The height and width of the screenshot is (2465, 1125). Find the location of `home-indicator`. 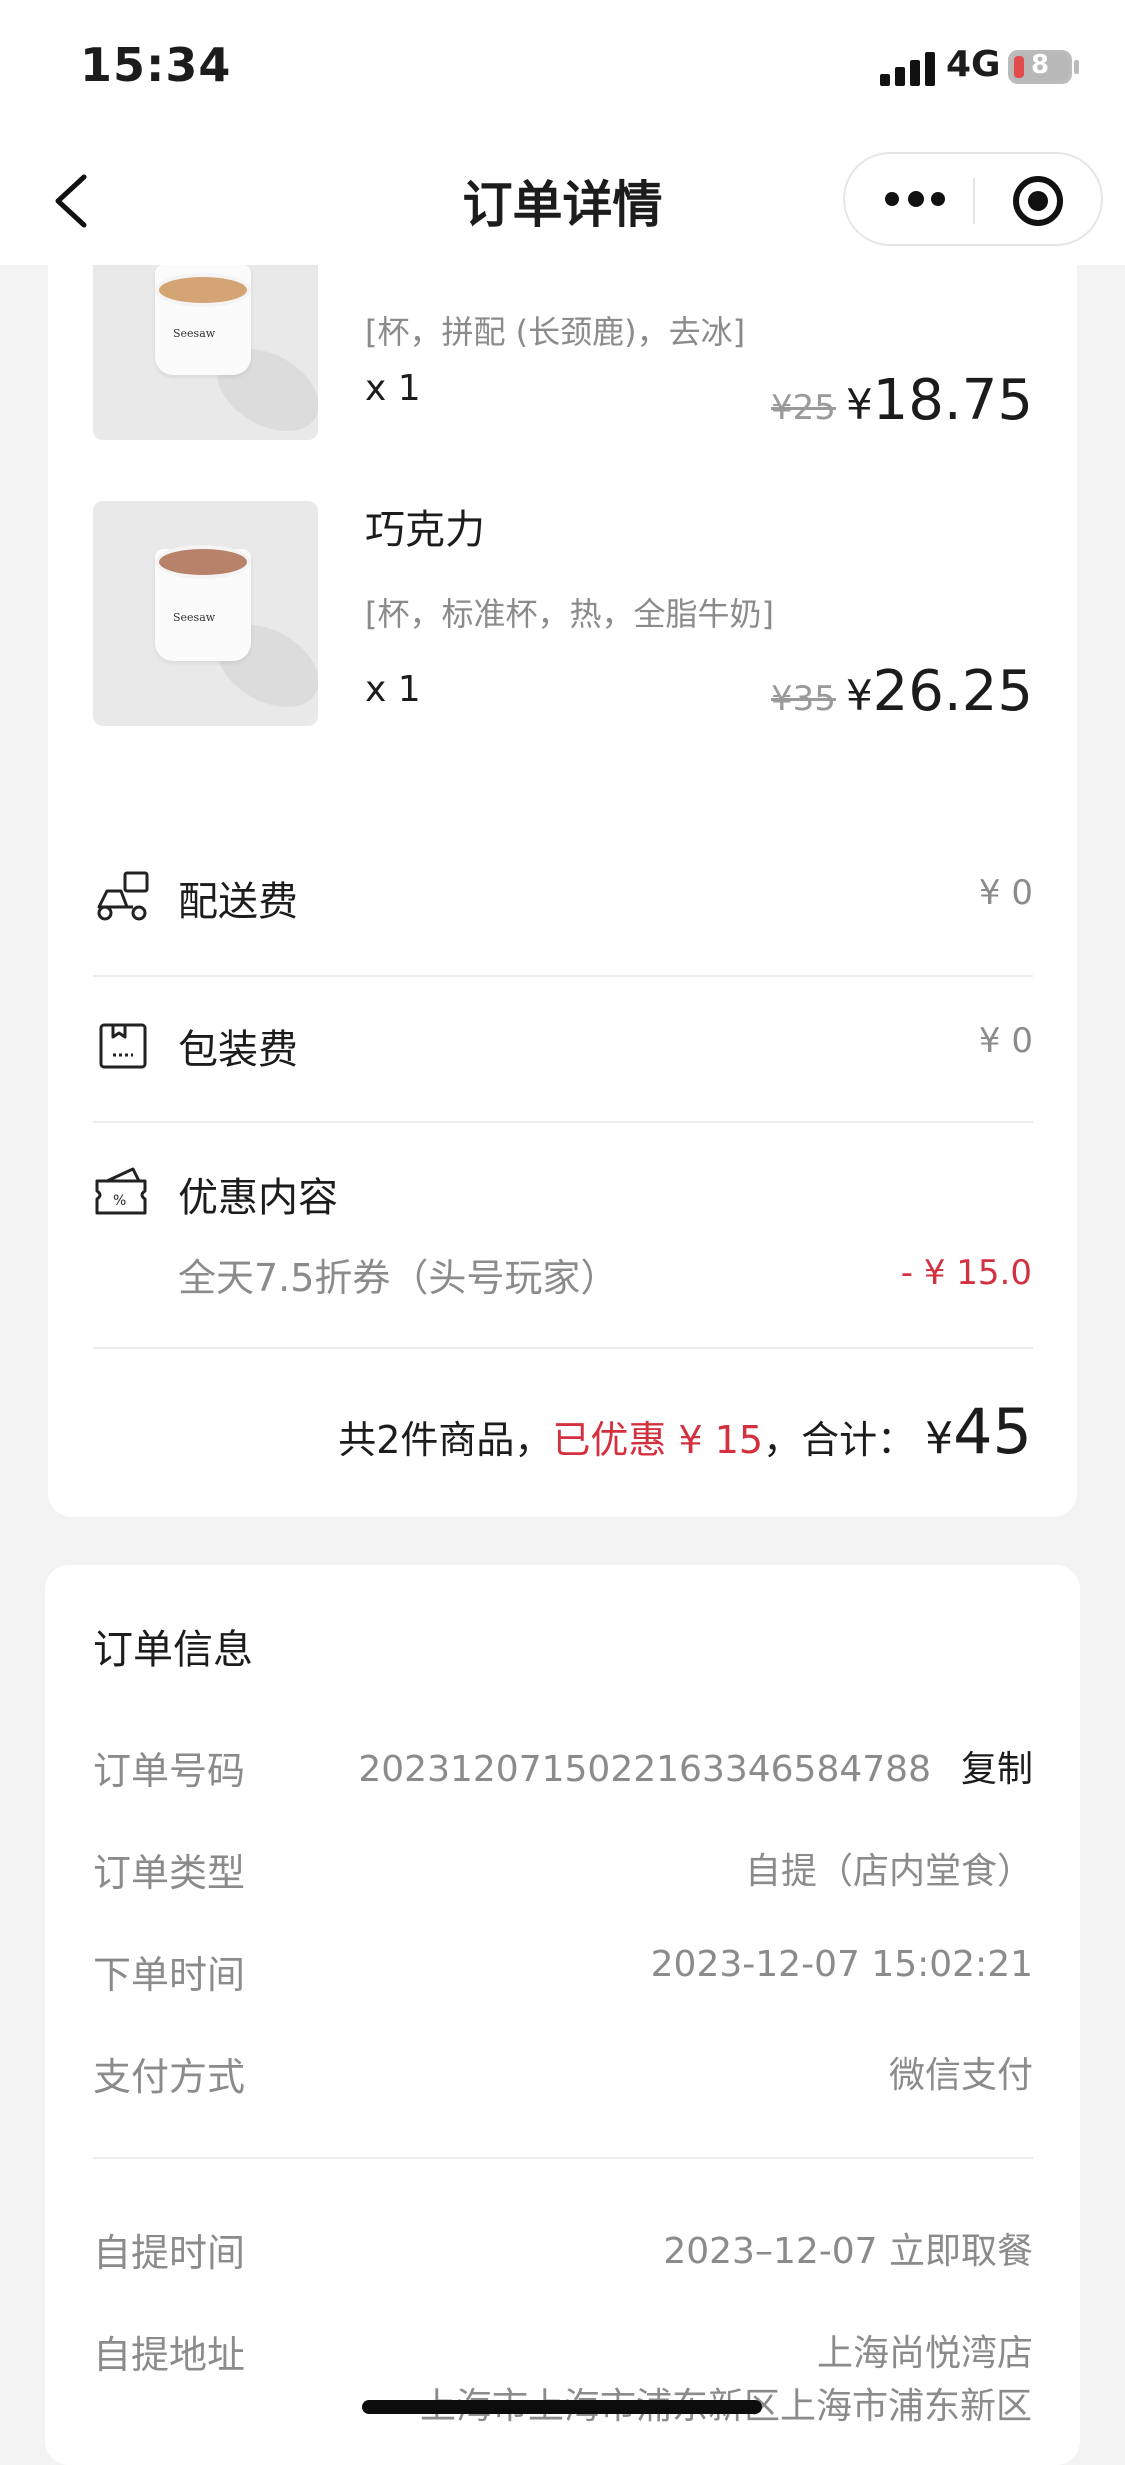

home-indicator is located at coordinates (562, 2407).